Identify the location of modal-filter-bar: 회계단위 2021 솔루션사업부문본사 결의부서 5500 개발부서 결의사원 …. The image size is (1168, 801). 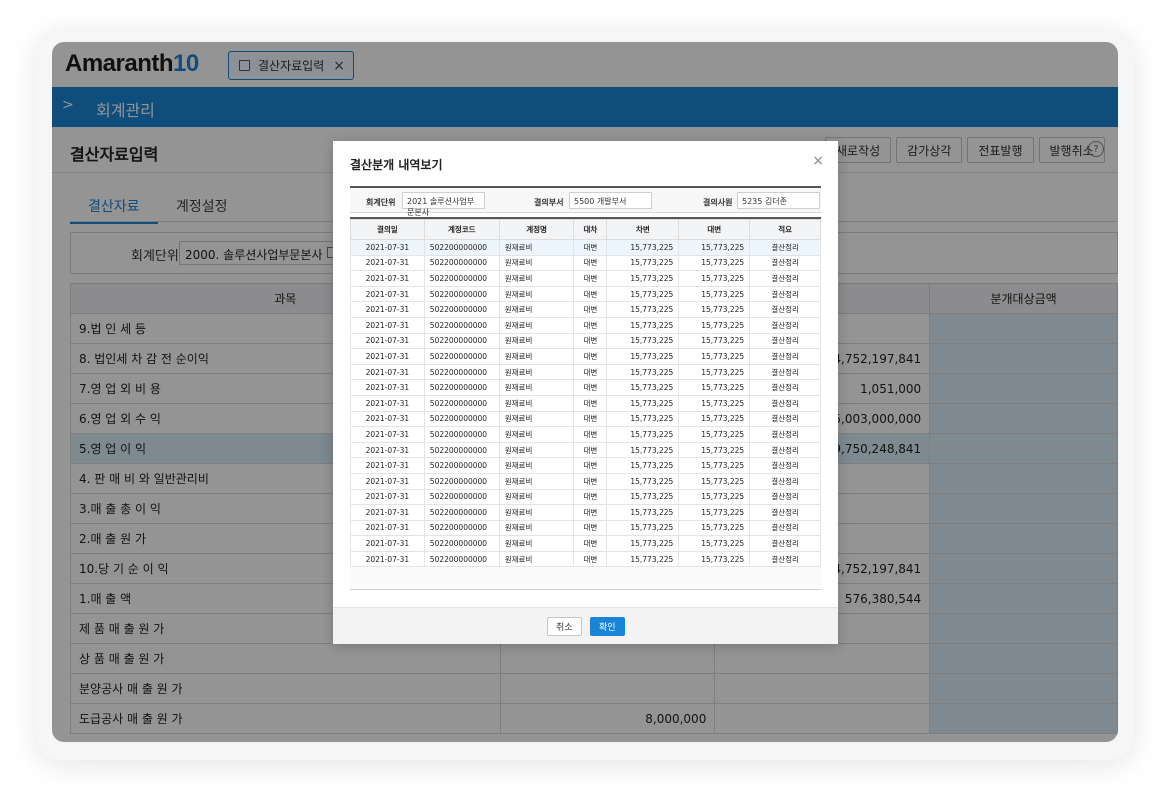
(585, 201).